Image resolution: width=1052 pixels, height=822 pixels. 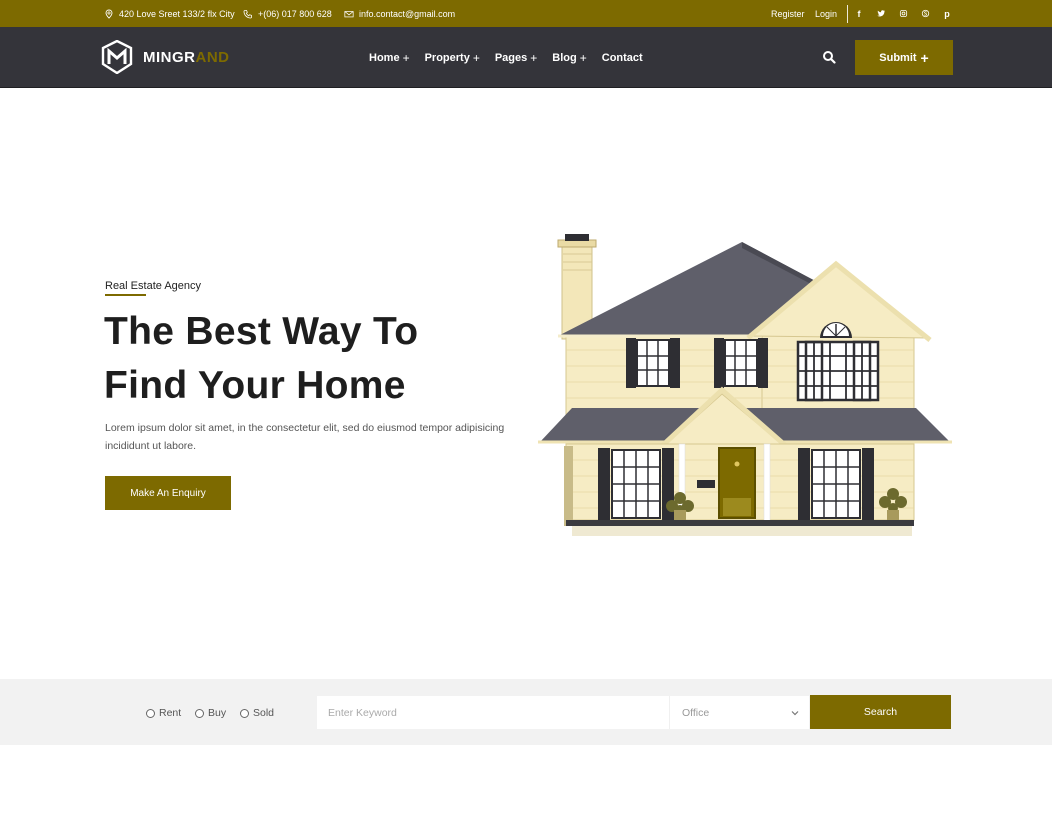 I want to click on site-logo: MINGRAND, so click(x=165, y=57).